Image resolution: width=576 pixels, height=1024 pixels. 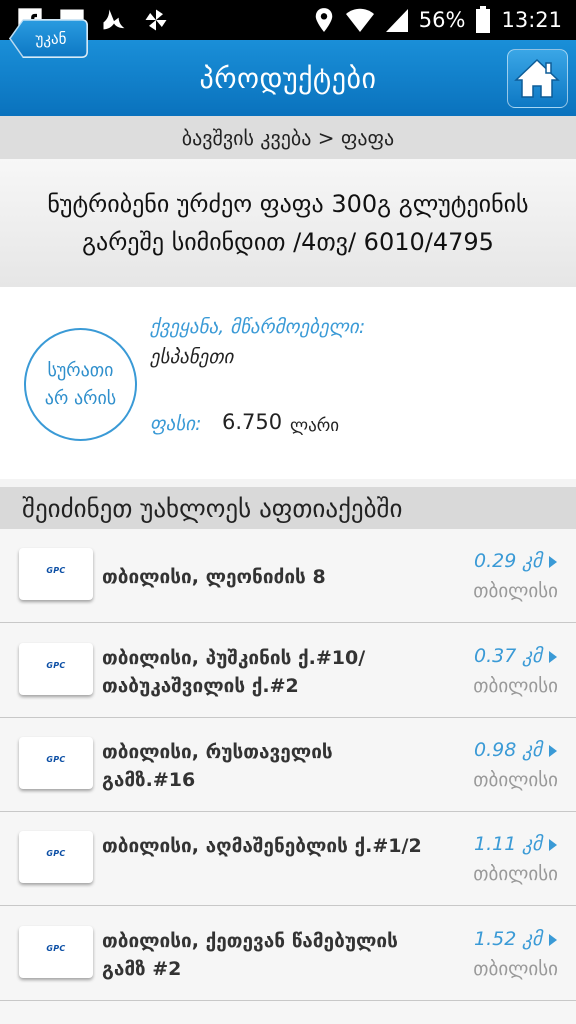 What do you see at coordinates (324, 20) in the screenshot?
I see `location-icon` at bounding box center [324, 20].